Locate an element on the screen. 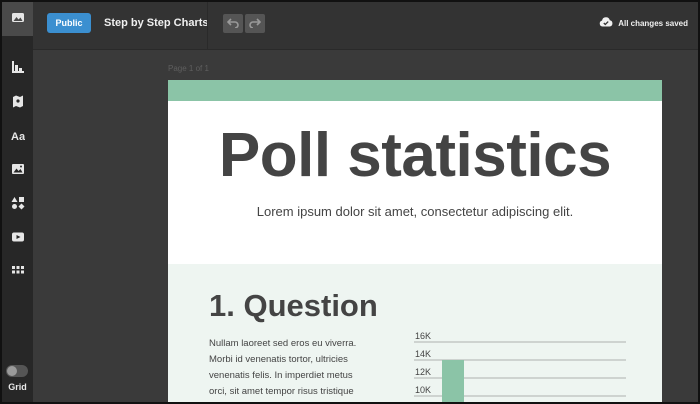 This screenshot has width=700, height=404. body-line: Morbi id venenatis tortor, ultricies is located at coordinates (278, 359).